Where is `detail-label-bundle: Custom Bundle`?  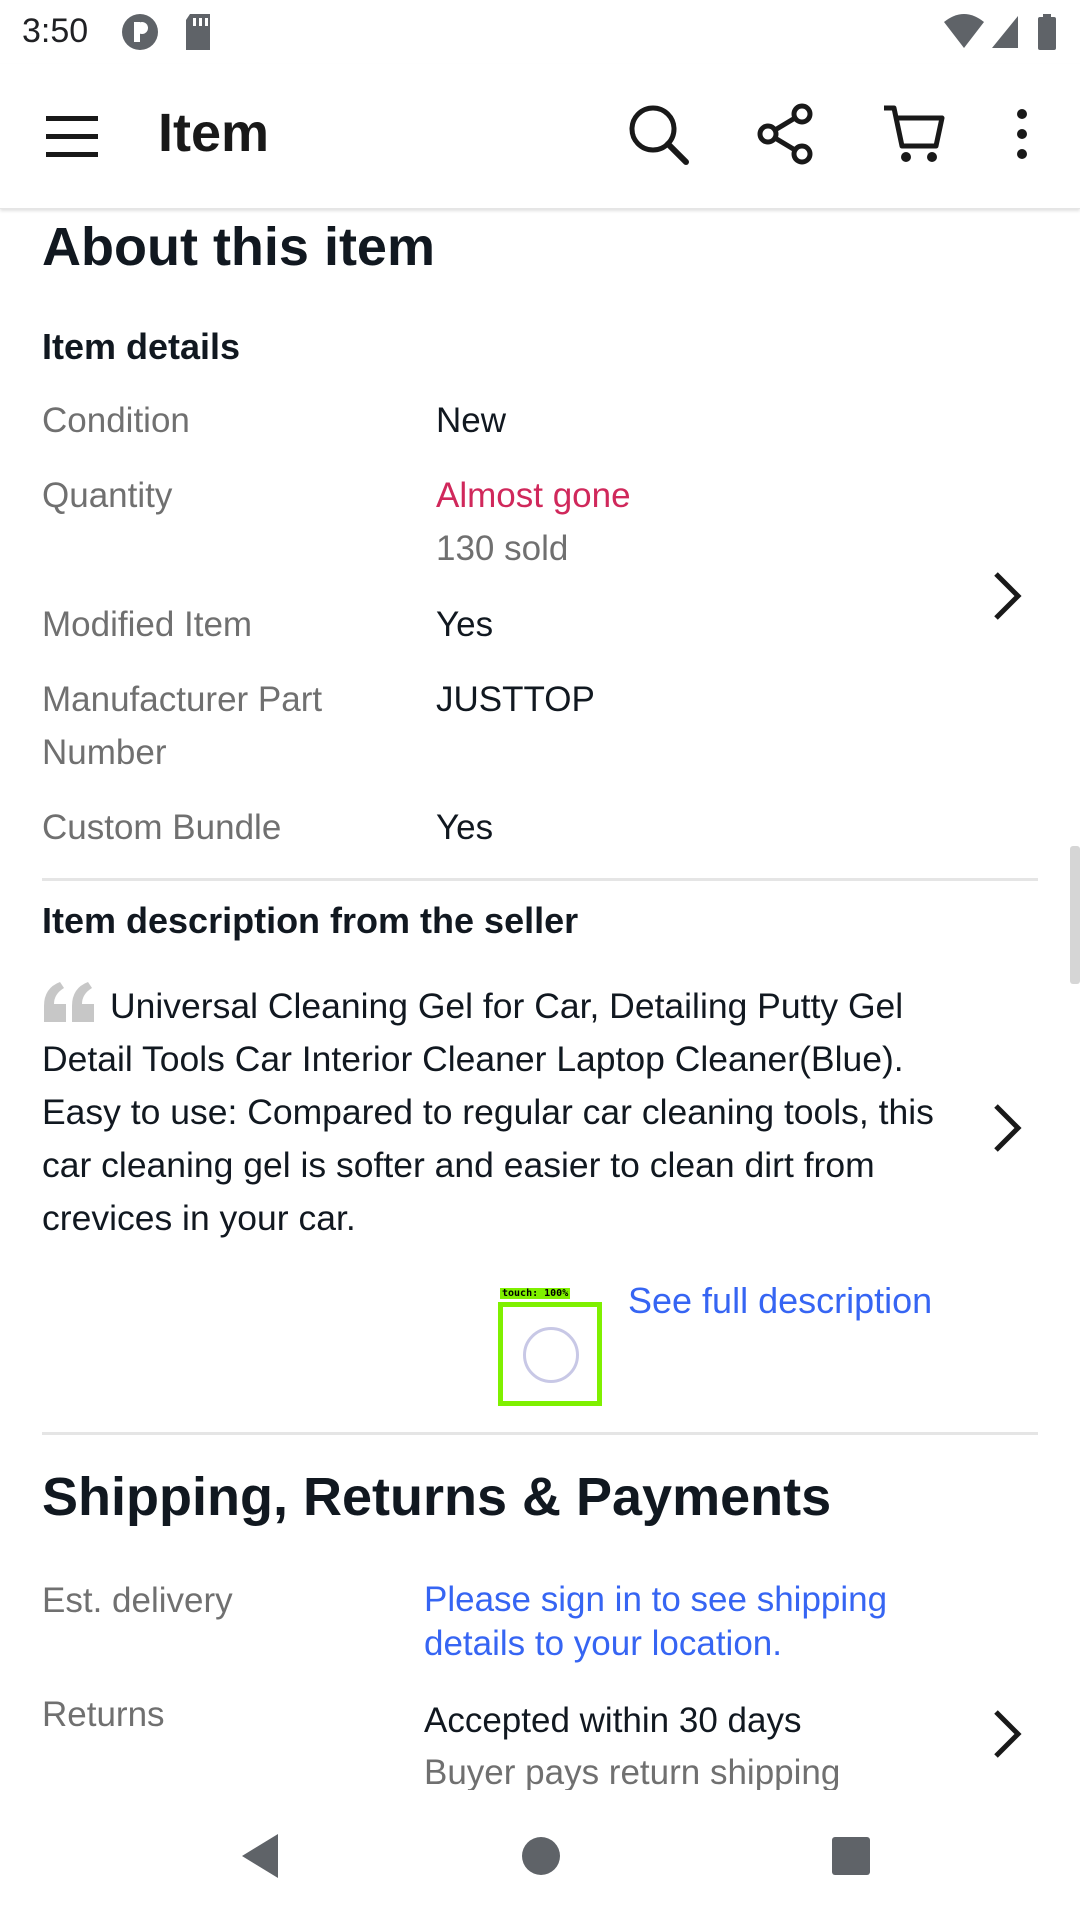 detail-label-bundle: Custom Bundle is located at coordinates (162, 827).